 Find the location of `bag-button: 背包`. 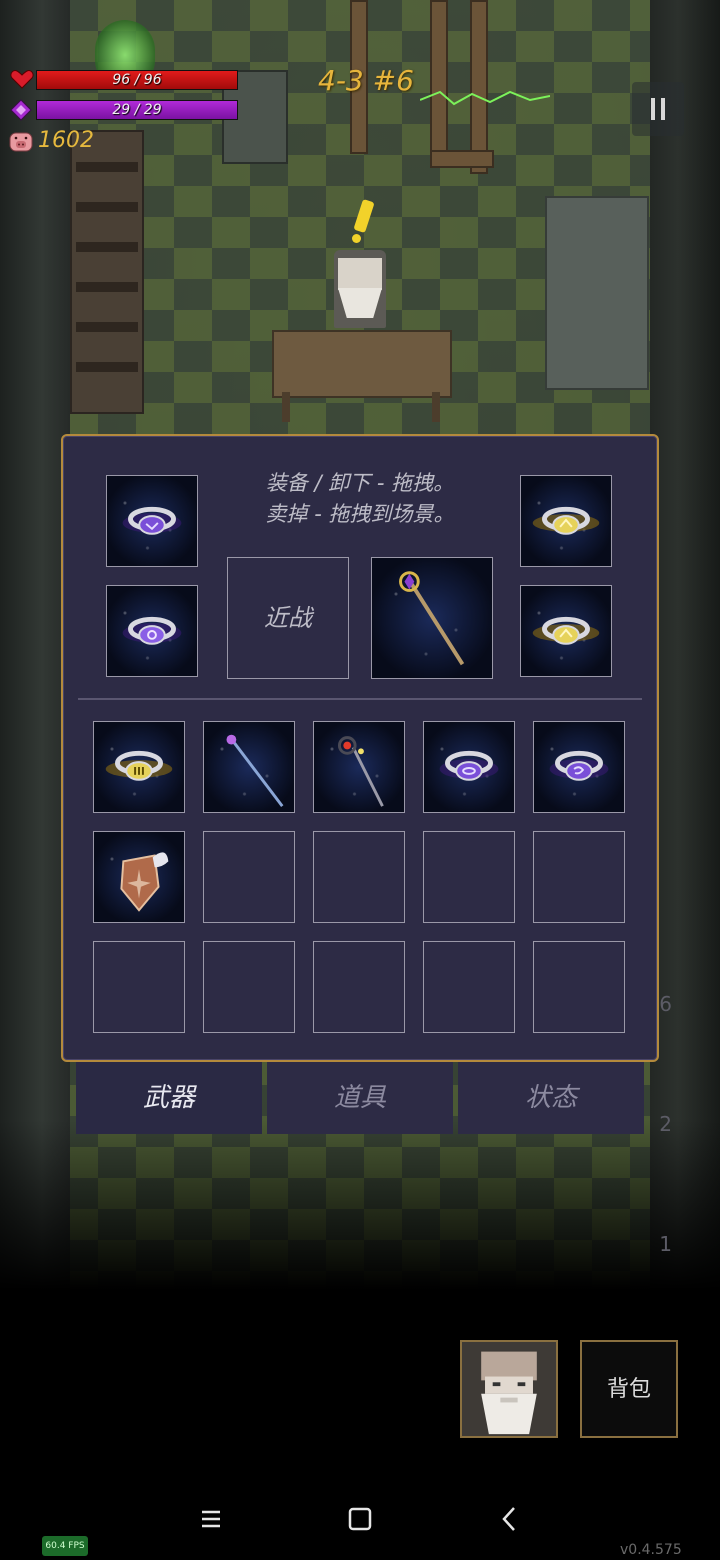

bag-button: 背包 is located at coordinates (629, 1389).